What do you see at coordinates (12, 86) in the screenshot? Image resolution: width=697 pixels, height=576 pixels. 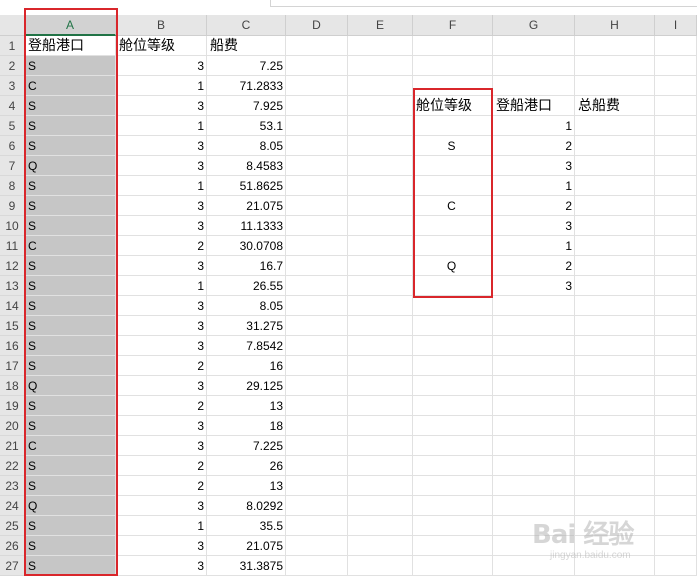 I see `row-header-3: 3` at bounding box center [12, 86].